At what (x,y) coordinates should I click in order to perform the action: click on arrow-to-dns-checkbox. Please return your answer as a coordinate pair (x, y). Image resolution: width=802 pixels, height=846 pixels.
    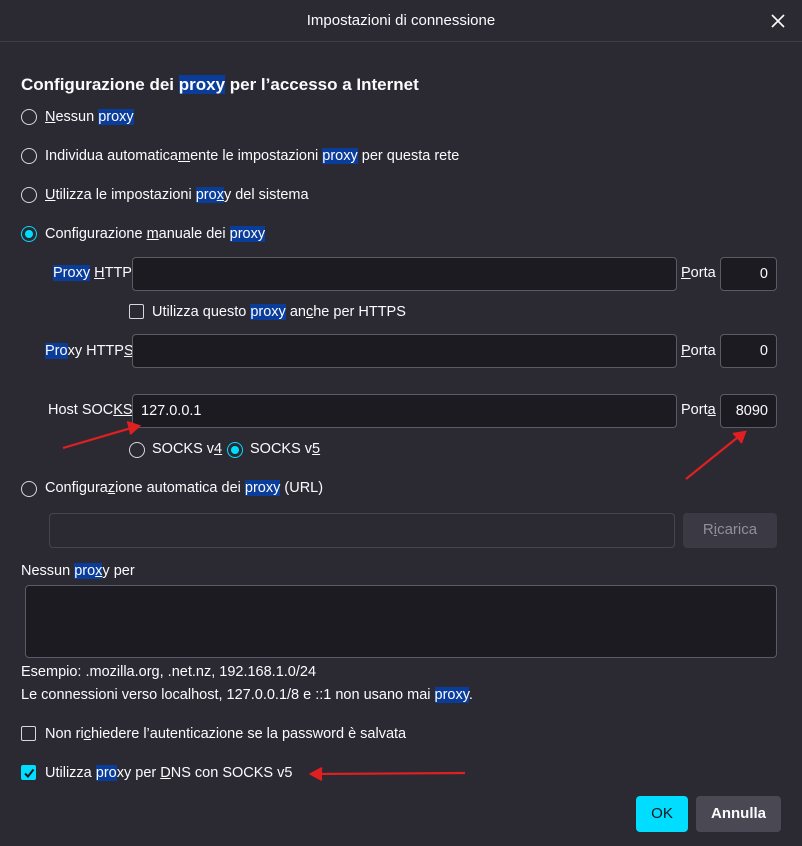
    Looking at the image, I should click on (387, 774).